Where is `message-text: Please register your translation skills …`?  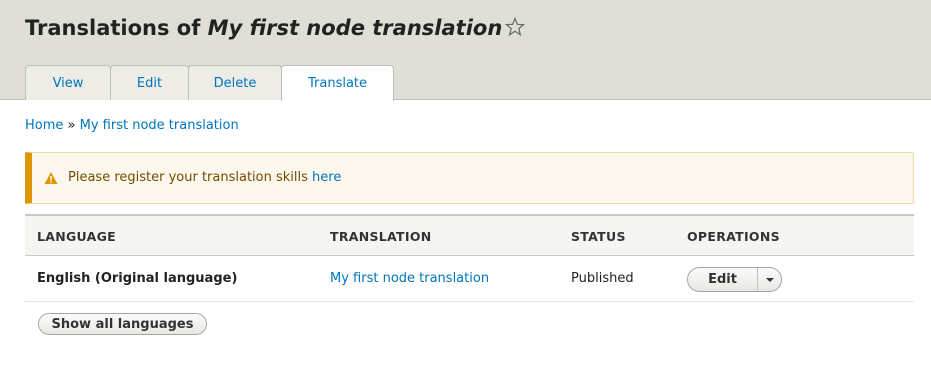 message-text: Please register your translation skills … is located at coordinates (204, 177).